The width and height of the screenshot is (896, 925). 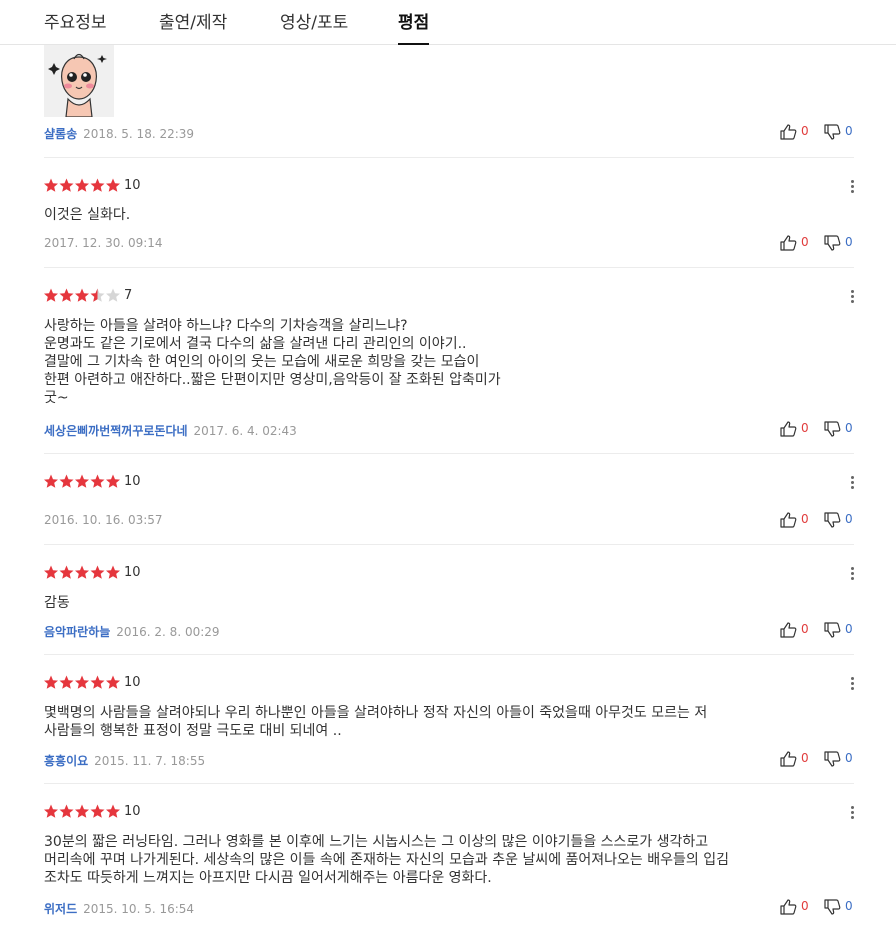 I want to click on review-meta: 위저드 2015. 10. 5. 16:54, so click(x=119, y=908).